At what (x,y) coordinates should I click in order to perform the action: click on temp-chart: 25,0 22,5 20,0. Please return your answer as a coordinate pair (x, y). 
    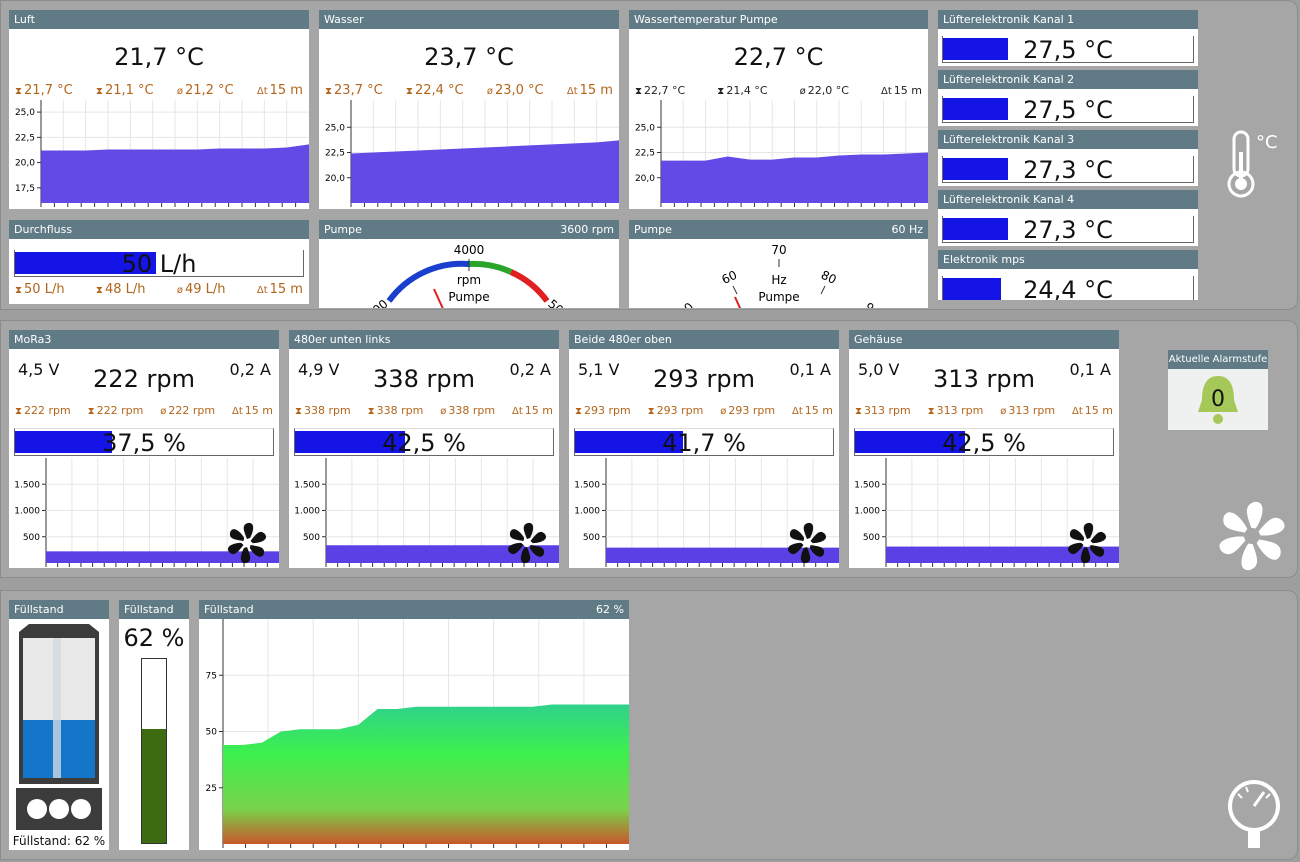
    Looking at the image, I should click on (472, 153).